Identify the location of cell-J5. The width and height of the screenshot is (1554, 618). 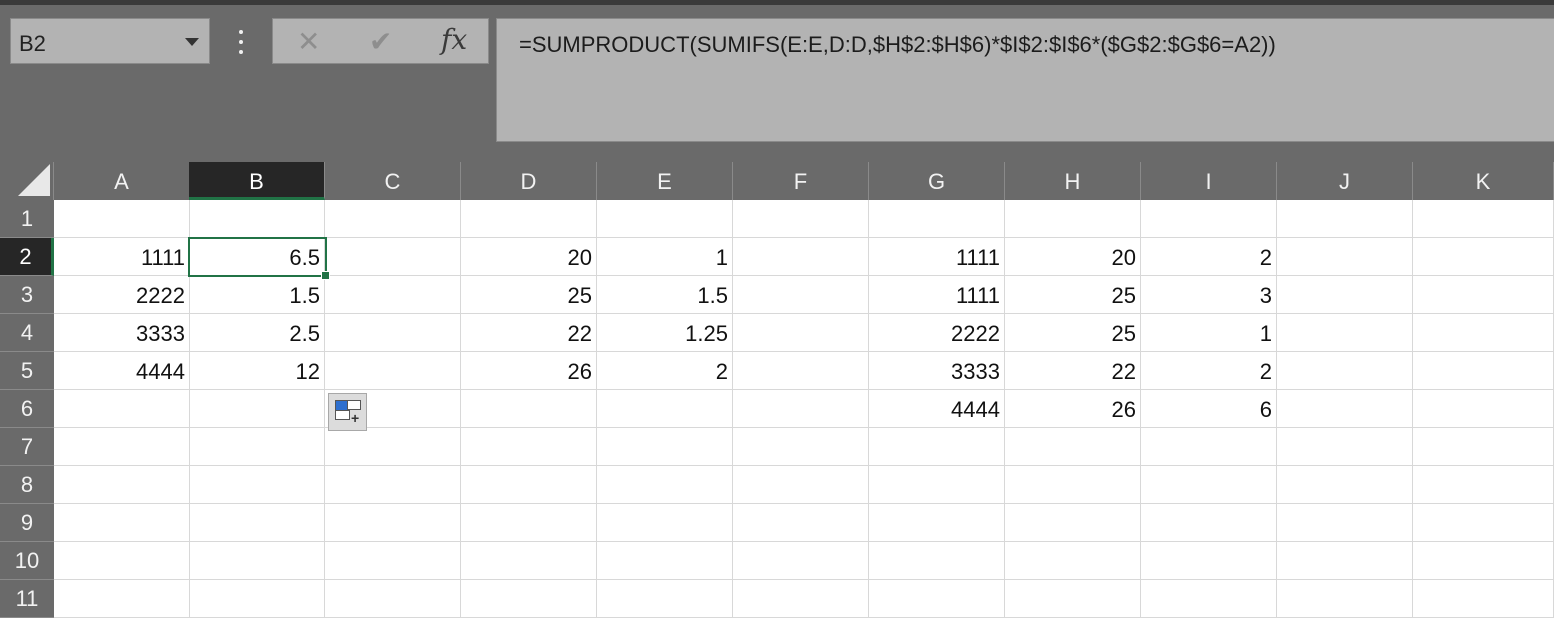
(1345, 371).